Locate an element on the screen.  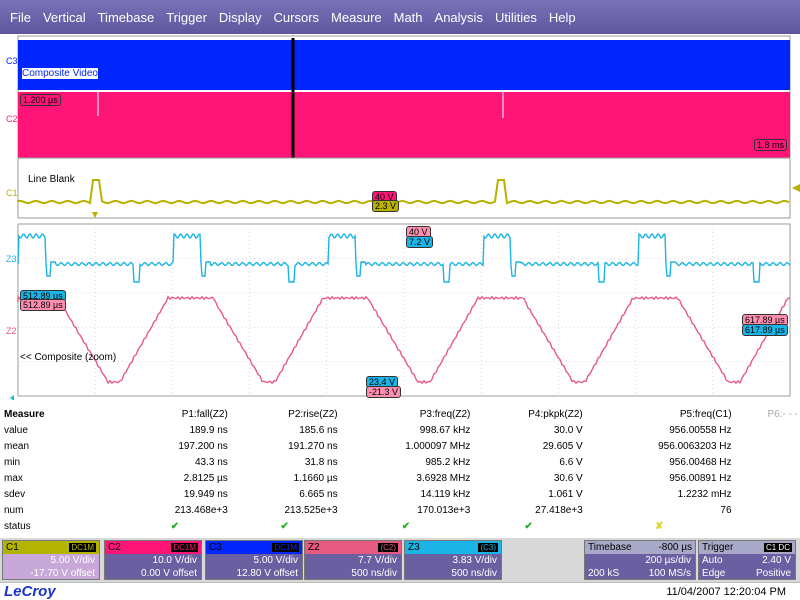
measure-cell: 2.8125 µs is located at coordinates (205, 478).